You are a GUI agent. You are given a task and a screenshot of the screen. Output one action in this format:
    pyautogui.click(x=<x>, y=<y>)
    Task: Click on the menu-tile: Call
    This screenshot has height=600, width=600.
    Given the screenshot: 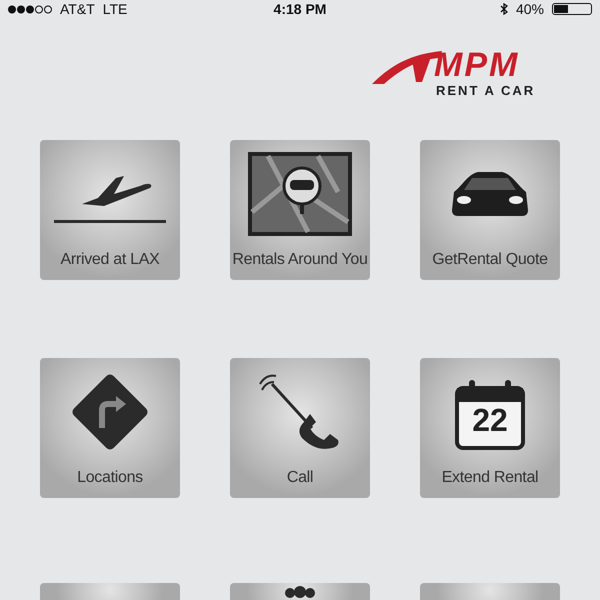 What is the action you would take?
    pyautogui.click(x=300, y=428)
    